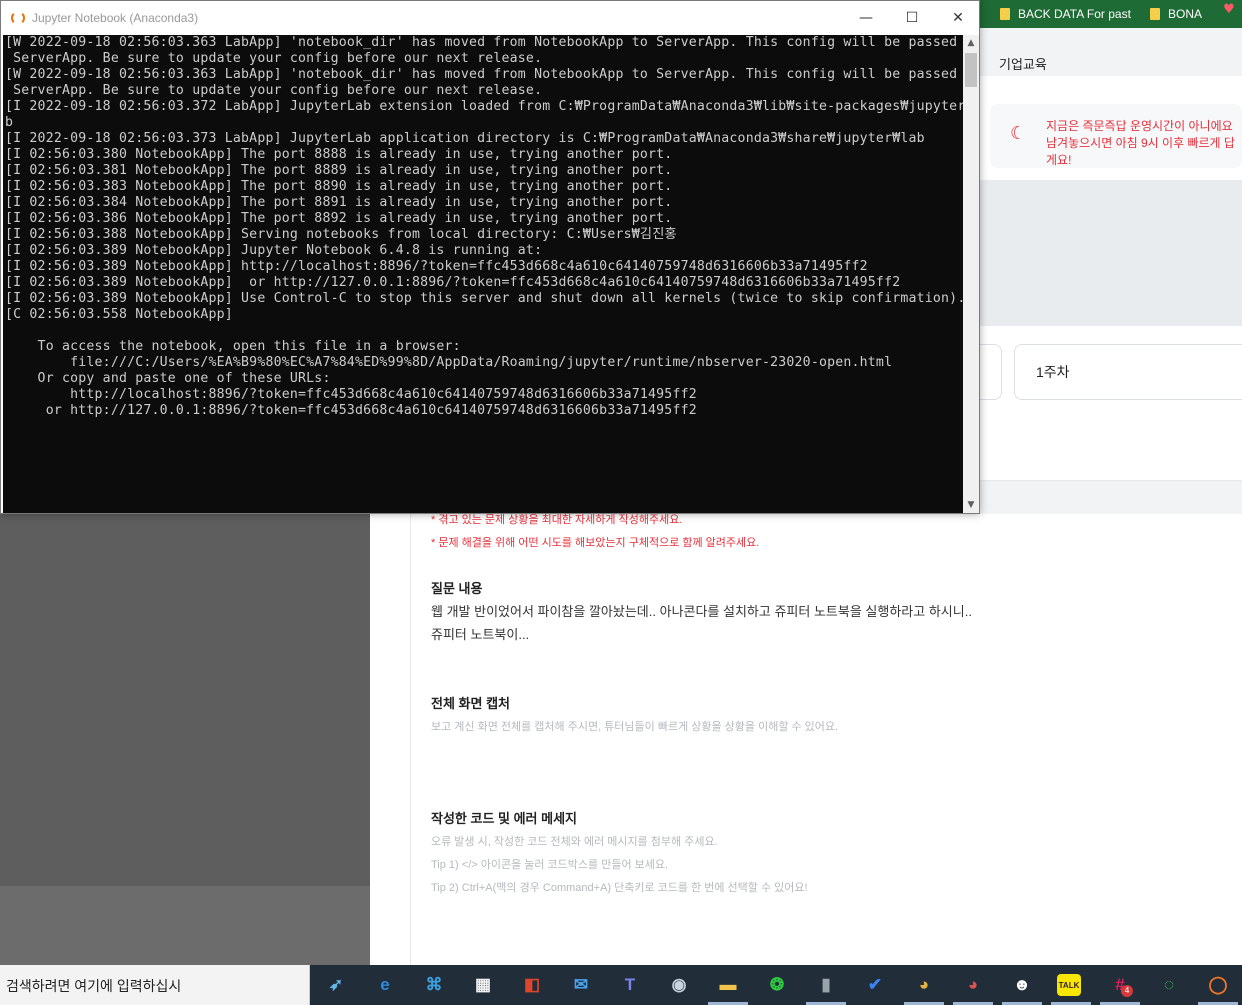 The image size is (1242, 1005). What do you see at coordinates (1074, 14) in the screenshot?
I see `bookmark-label: BACK DATA For past` at bounding box center [1074, 14].